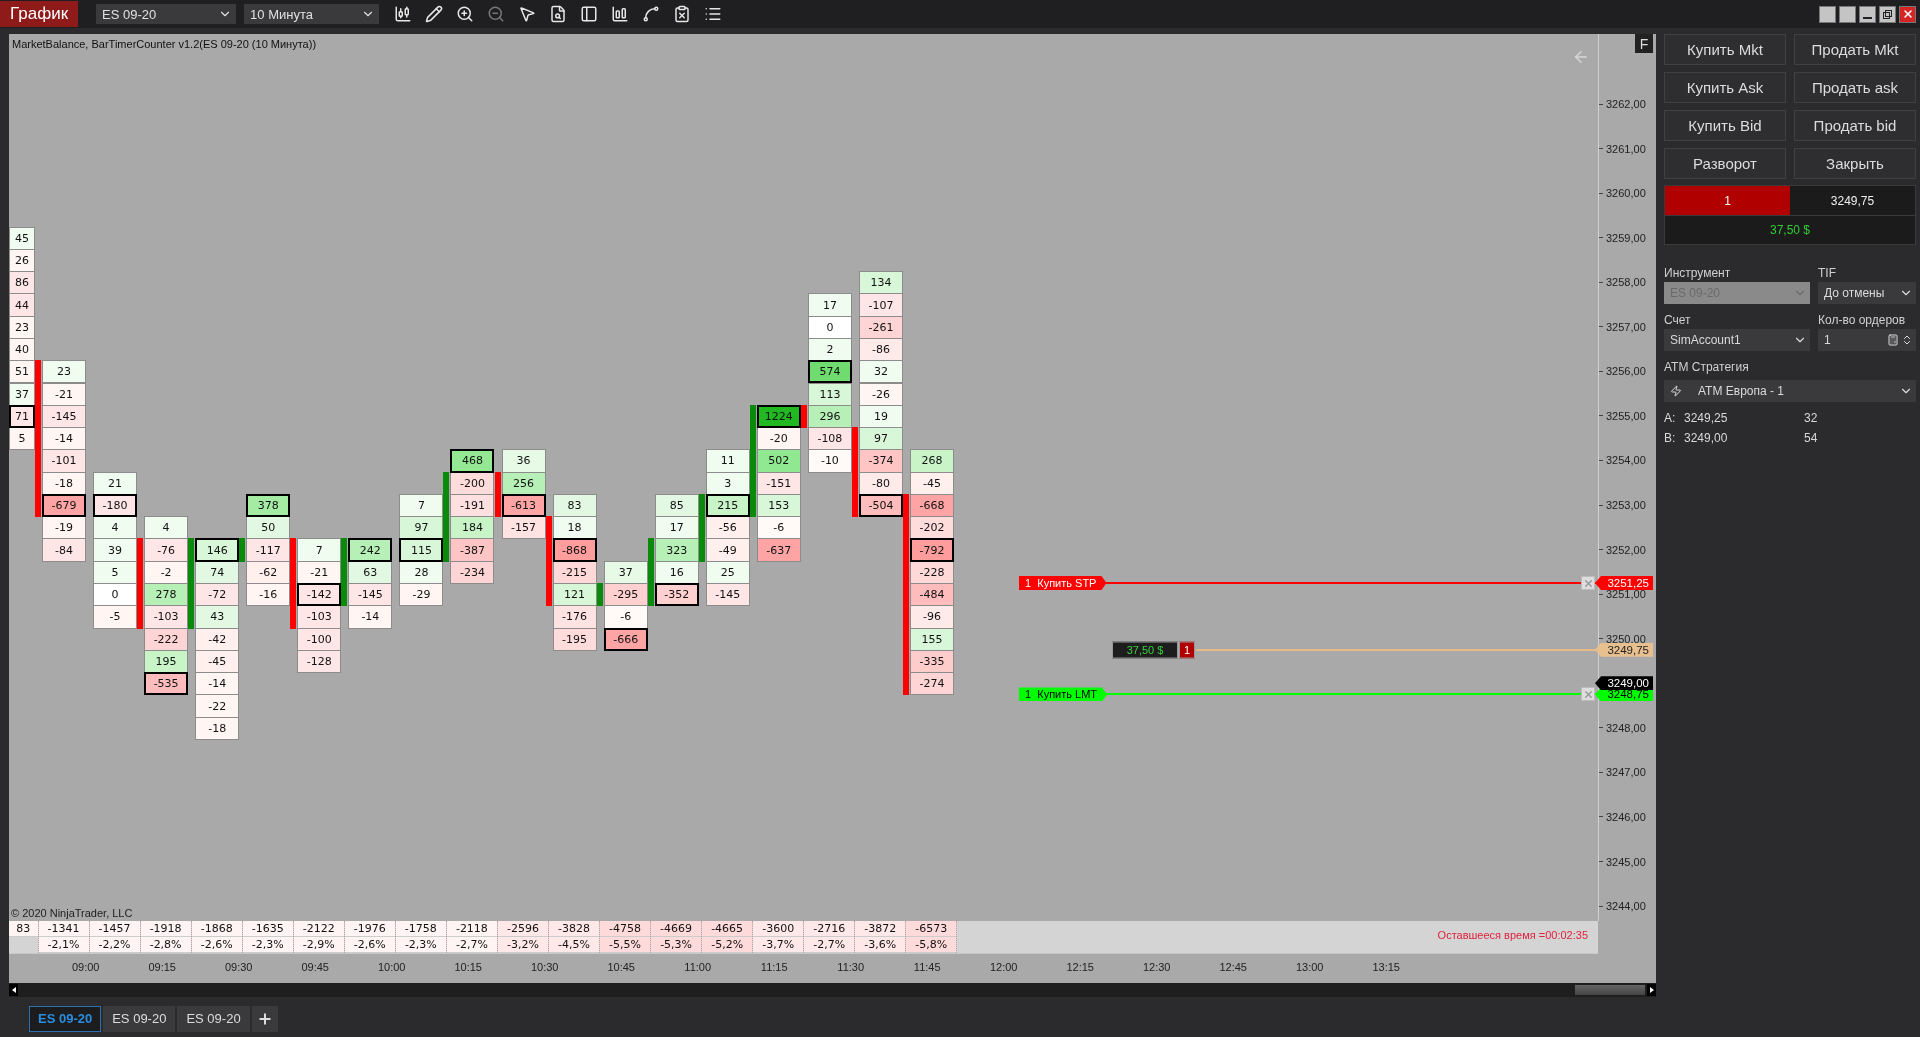  I want to click on atm-select: ATM Европа - 1, so click(1790, 391).